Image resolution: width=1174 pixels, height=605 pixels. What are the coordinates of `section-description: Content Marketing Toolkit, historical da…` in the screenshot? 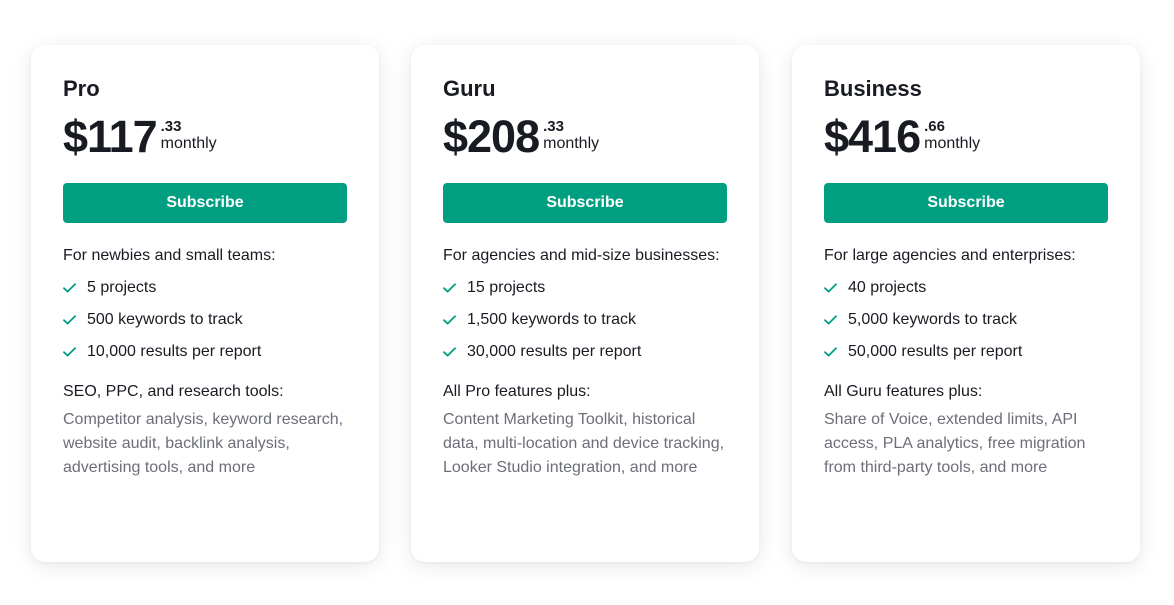 It's located at (584, 443).